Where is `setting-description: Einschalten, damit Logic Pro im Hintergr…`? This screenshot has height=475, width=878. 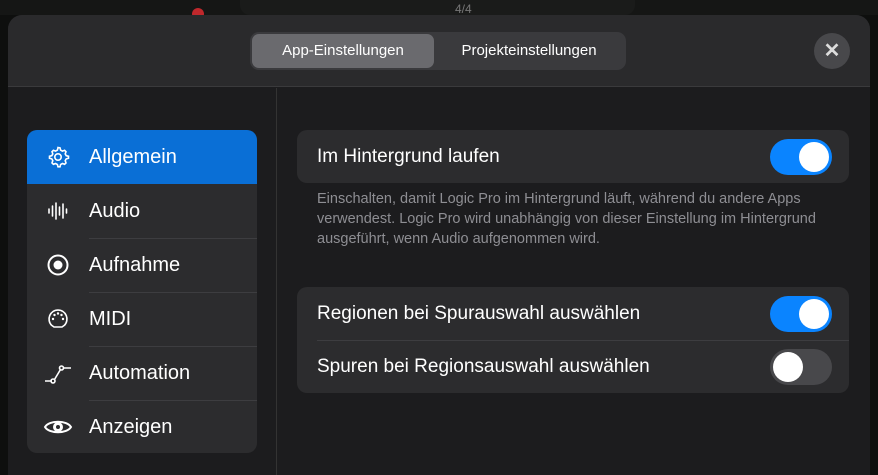 setting-description: Einschalten, damit Logic Pro im Hintergr… is located at coordinates (566, 219).